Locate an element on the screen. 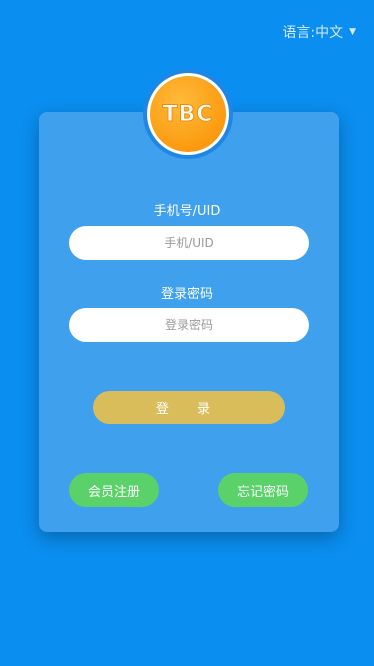 This screenshot has width=374, height=666. password-label: 登录密码 is located at coordinates (186, 294).